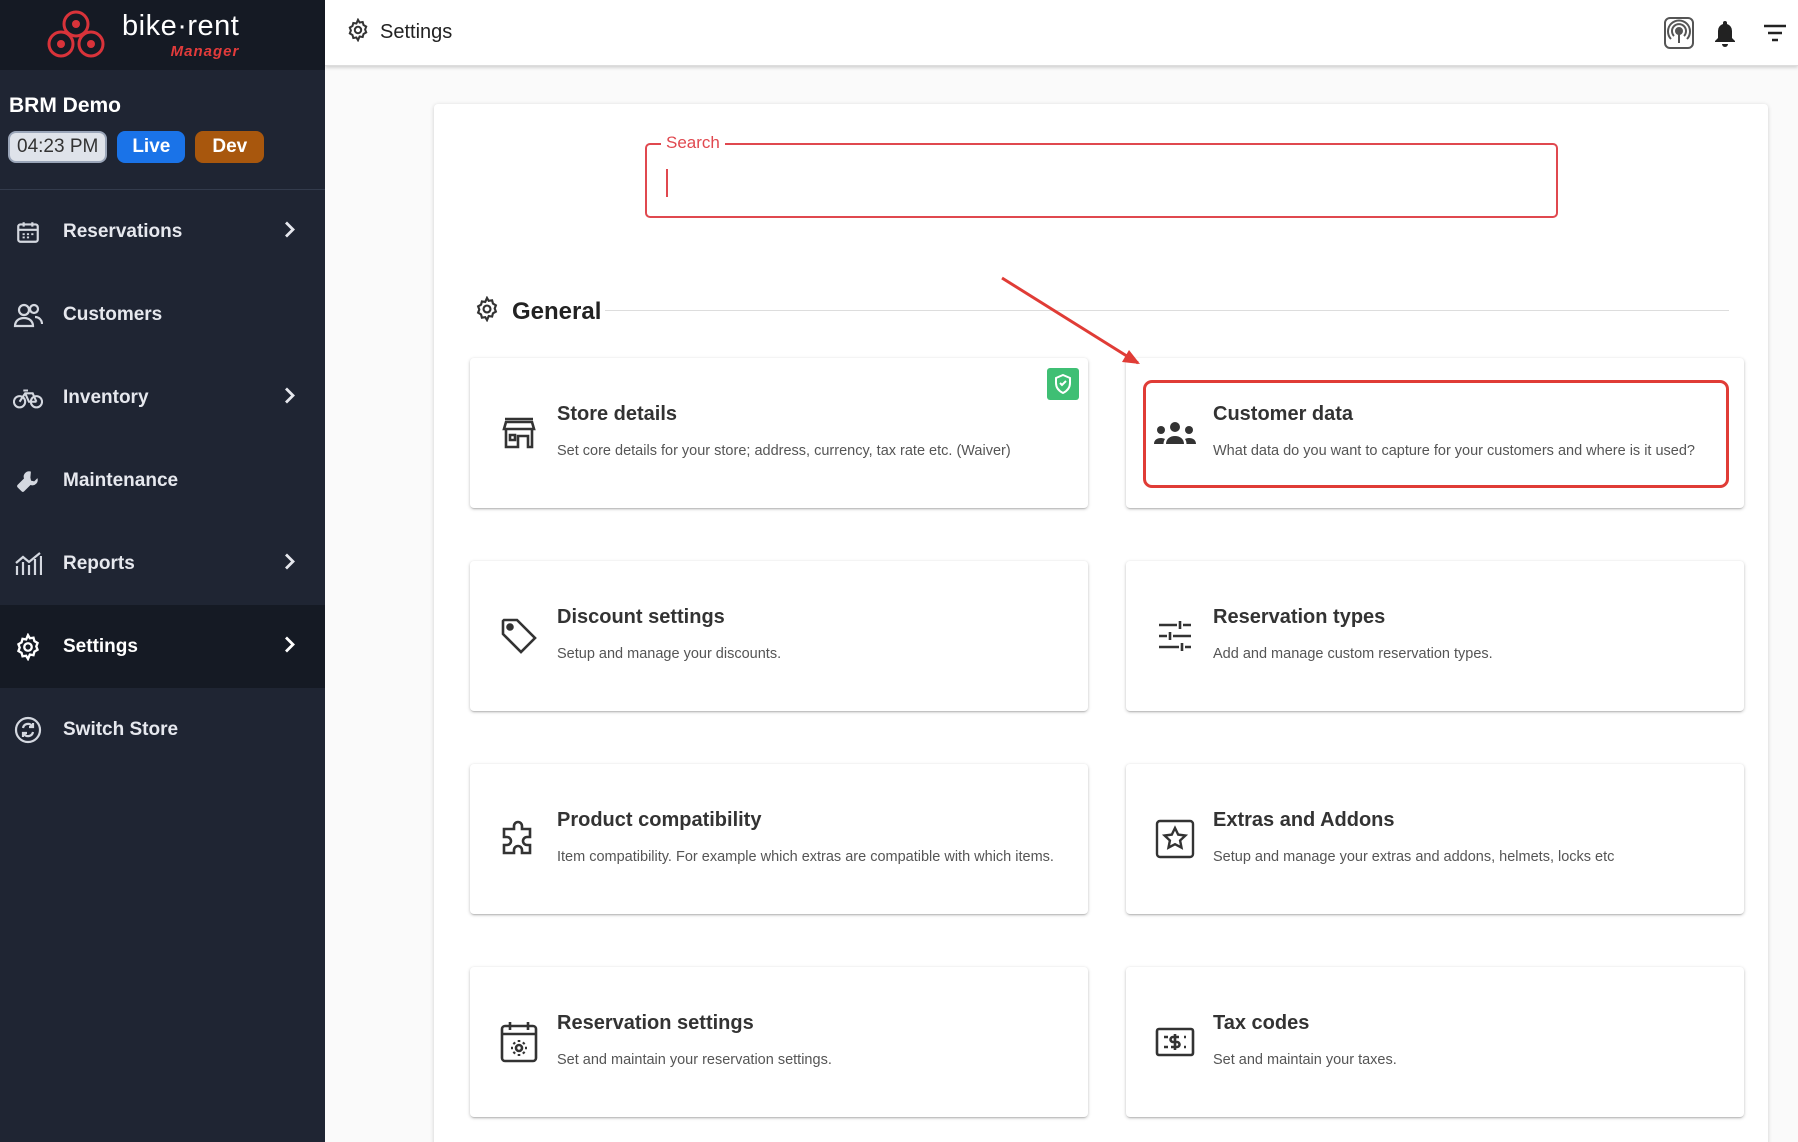  Describe the element at coordinates (162, 563) in the screenshot. I see `sidebar-item-reports: Reports` at that location.